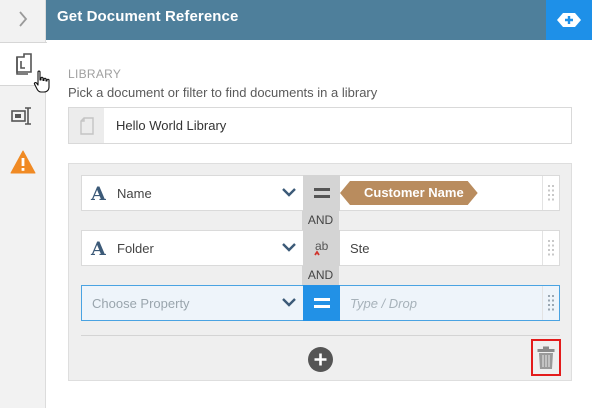 Image resolution: width=592 pixels, height=408 pixels. I want to click on value-placeholder: Type / Drop, so click(383, 303).